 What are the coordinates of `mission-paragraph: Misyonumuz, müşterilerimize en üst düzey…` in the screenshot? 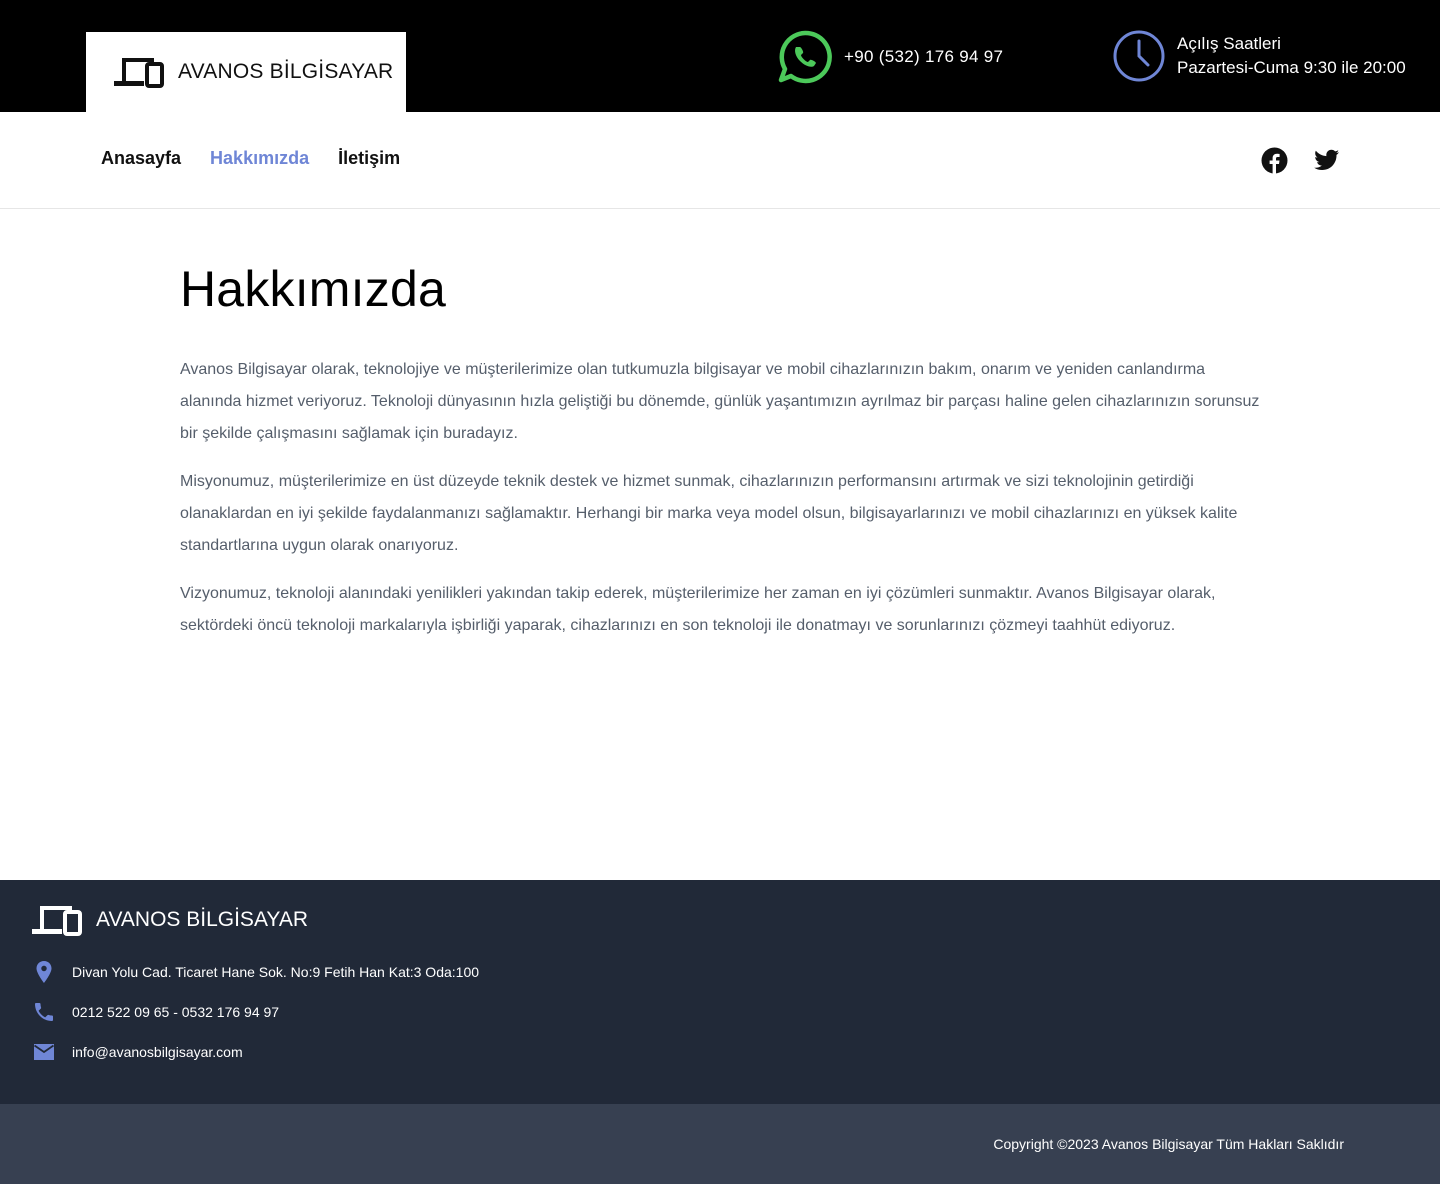 It's located at (709, 513).